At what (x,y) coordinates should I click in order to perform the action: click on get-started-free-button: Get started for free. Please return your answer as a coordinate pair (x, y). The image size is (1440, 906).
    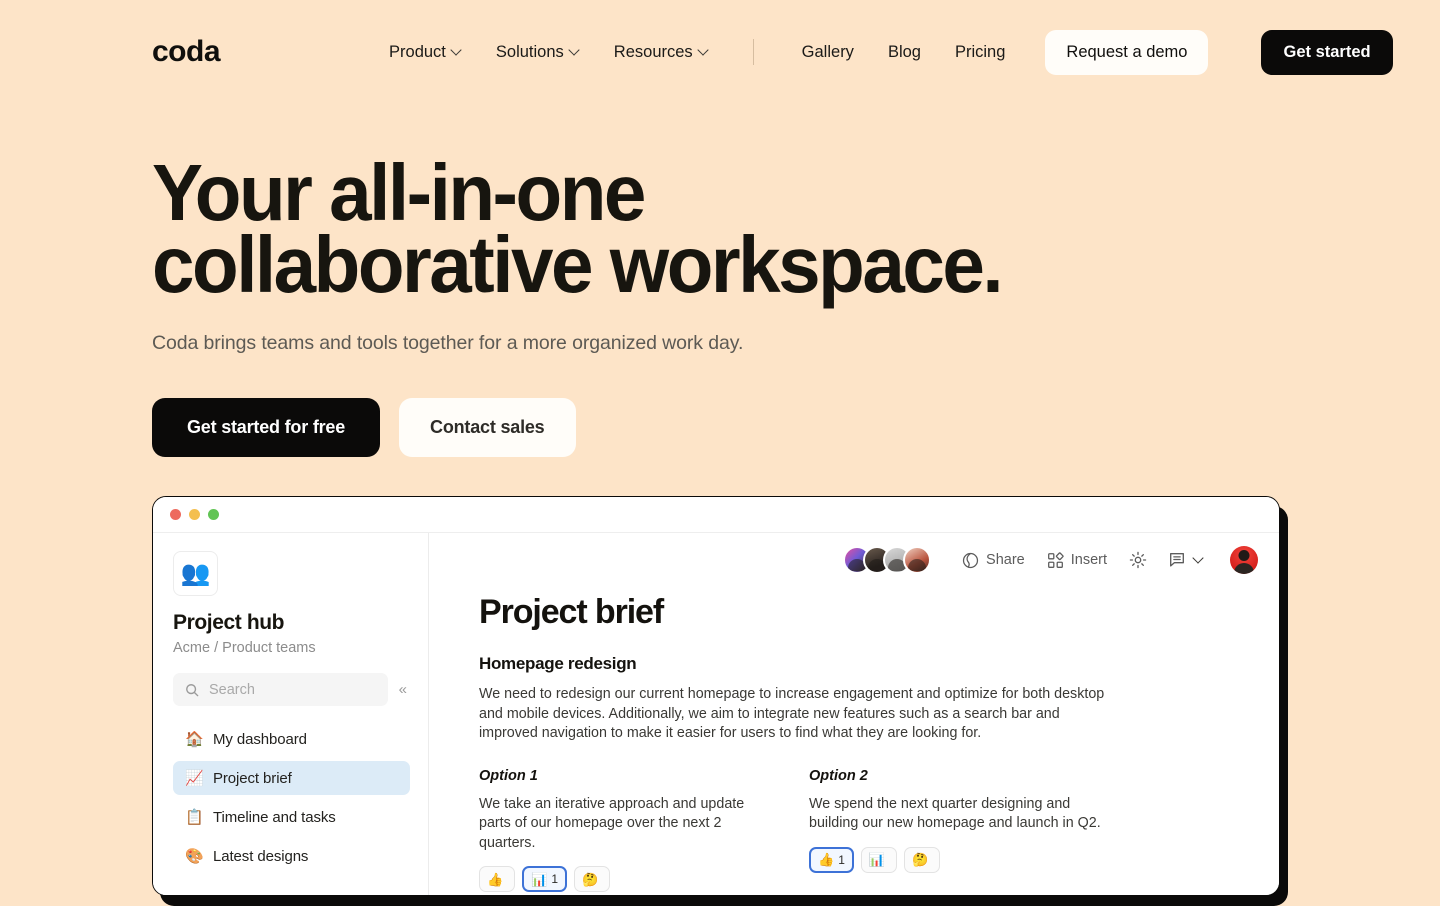
    Looking at the image, I should click on (266, 427).